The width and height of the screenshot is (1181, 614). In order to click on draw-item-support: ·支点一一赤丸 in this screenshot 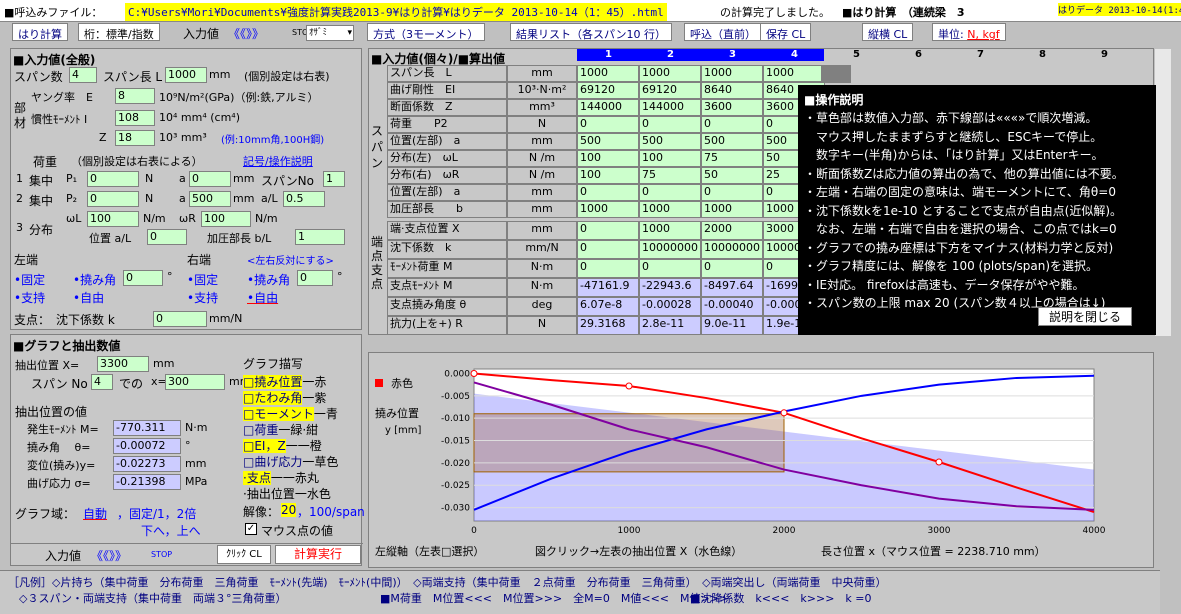, I will do `click(290, 477)`.